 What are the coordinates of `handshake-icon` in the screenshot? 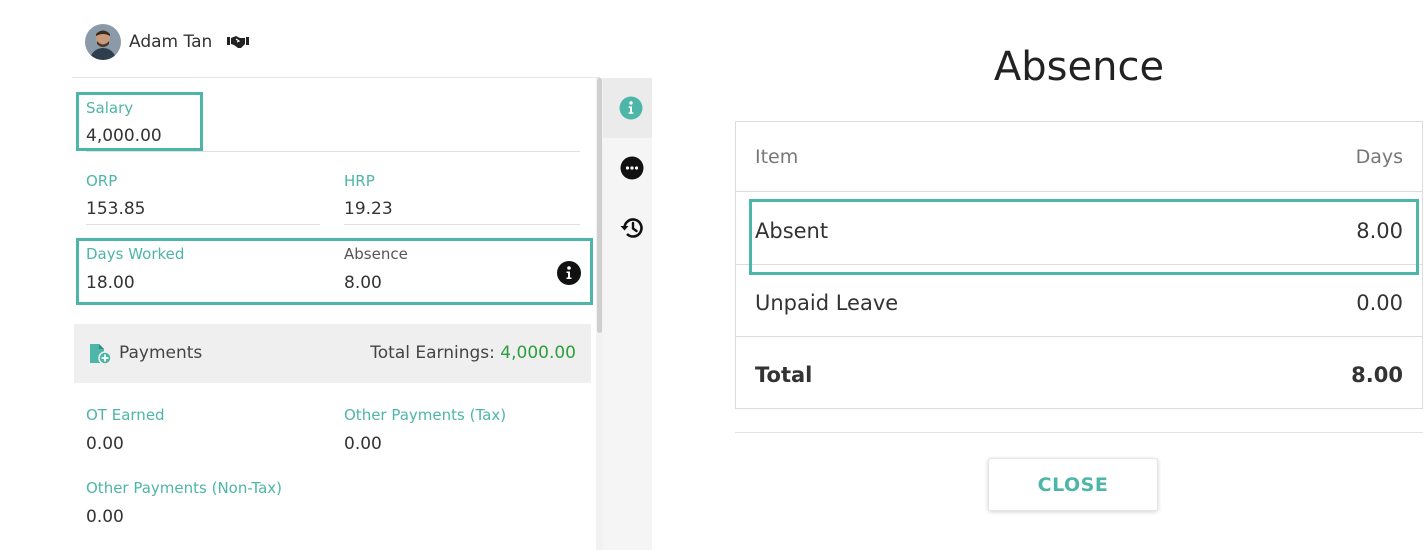 It's located at (238, 42).